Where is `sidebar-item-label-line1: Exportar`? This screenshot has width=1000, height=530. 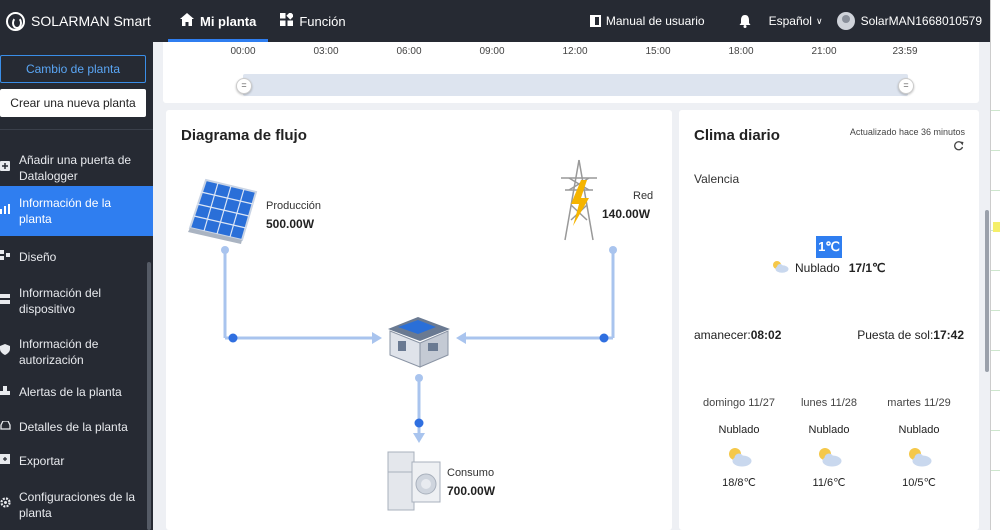
sidebar-item-label-line1: Exportar is located at coordinates (42, 461).